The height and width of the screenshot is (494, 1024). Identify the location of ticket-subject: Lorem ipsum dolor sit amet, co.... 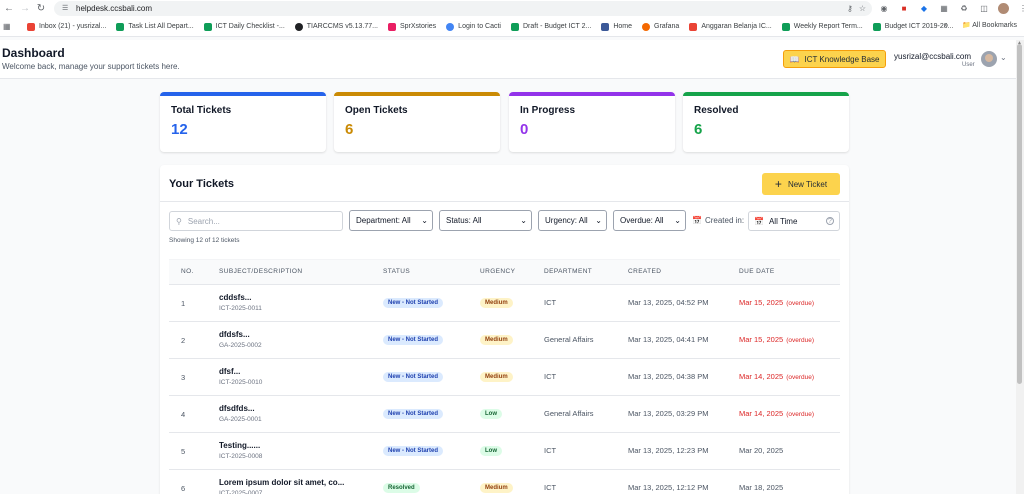
(281, 482).